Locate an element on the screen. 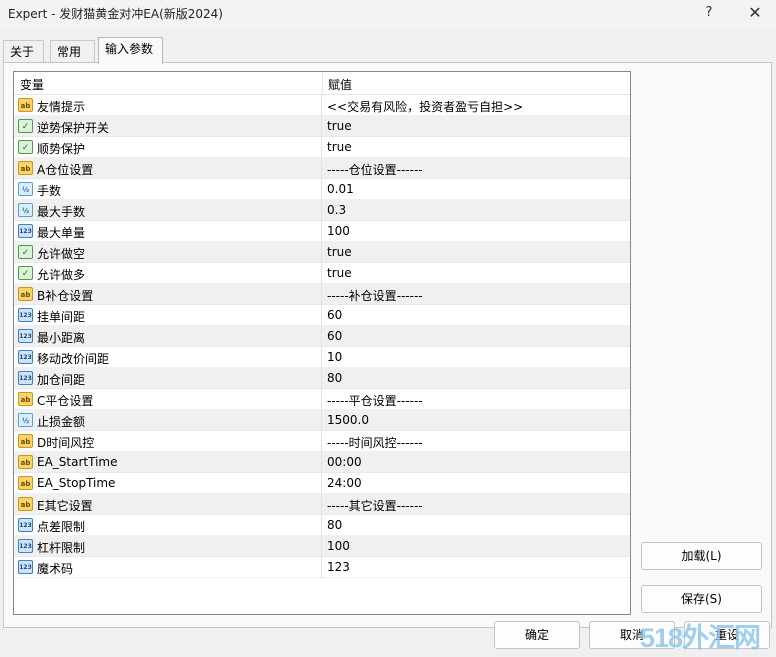  parameter-row: ab EA_StopTime 24:00 is located at coordinates (322, 483).